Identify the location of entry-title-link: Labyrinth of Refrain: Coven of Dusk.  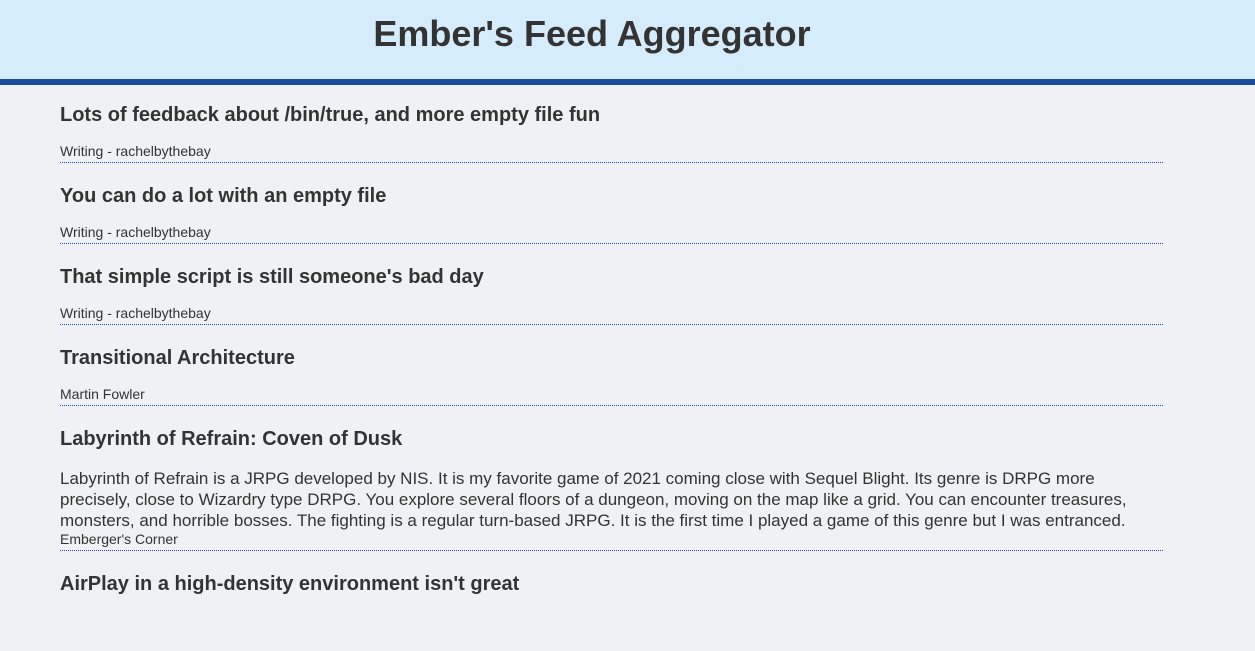
(611, 436).